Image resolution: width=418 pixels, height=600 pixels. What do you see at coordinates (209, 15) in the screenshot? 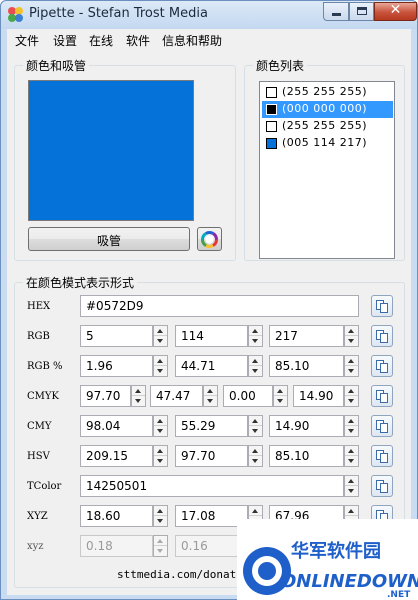
I see `title-bar: Pipette - Stefan Trost Media ✕` at bounding box center [209, 15].